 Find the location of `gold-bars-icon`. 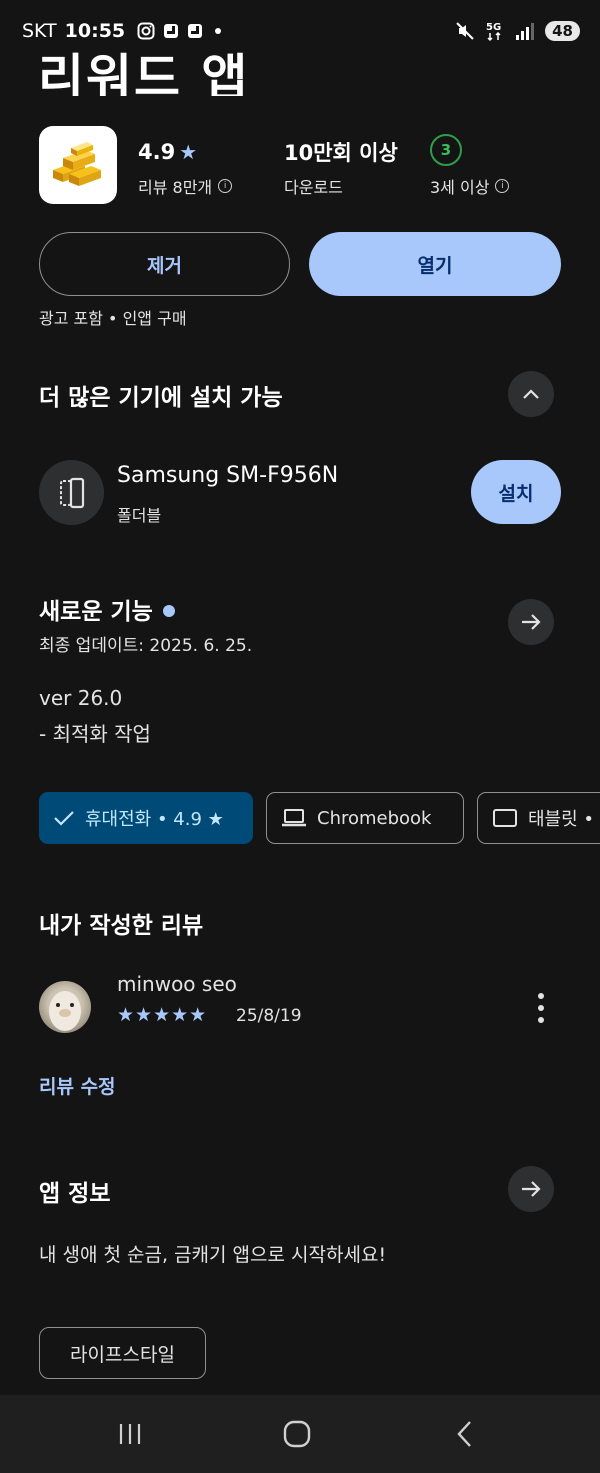

gold-bars-icon is located at coordinates (77, 164).